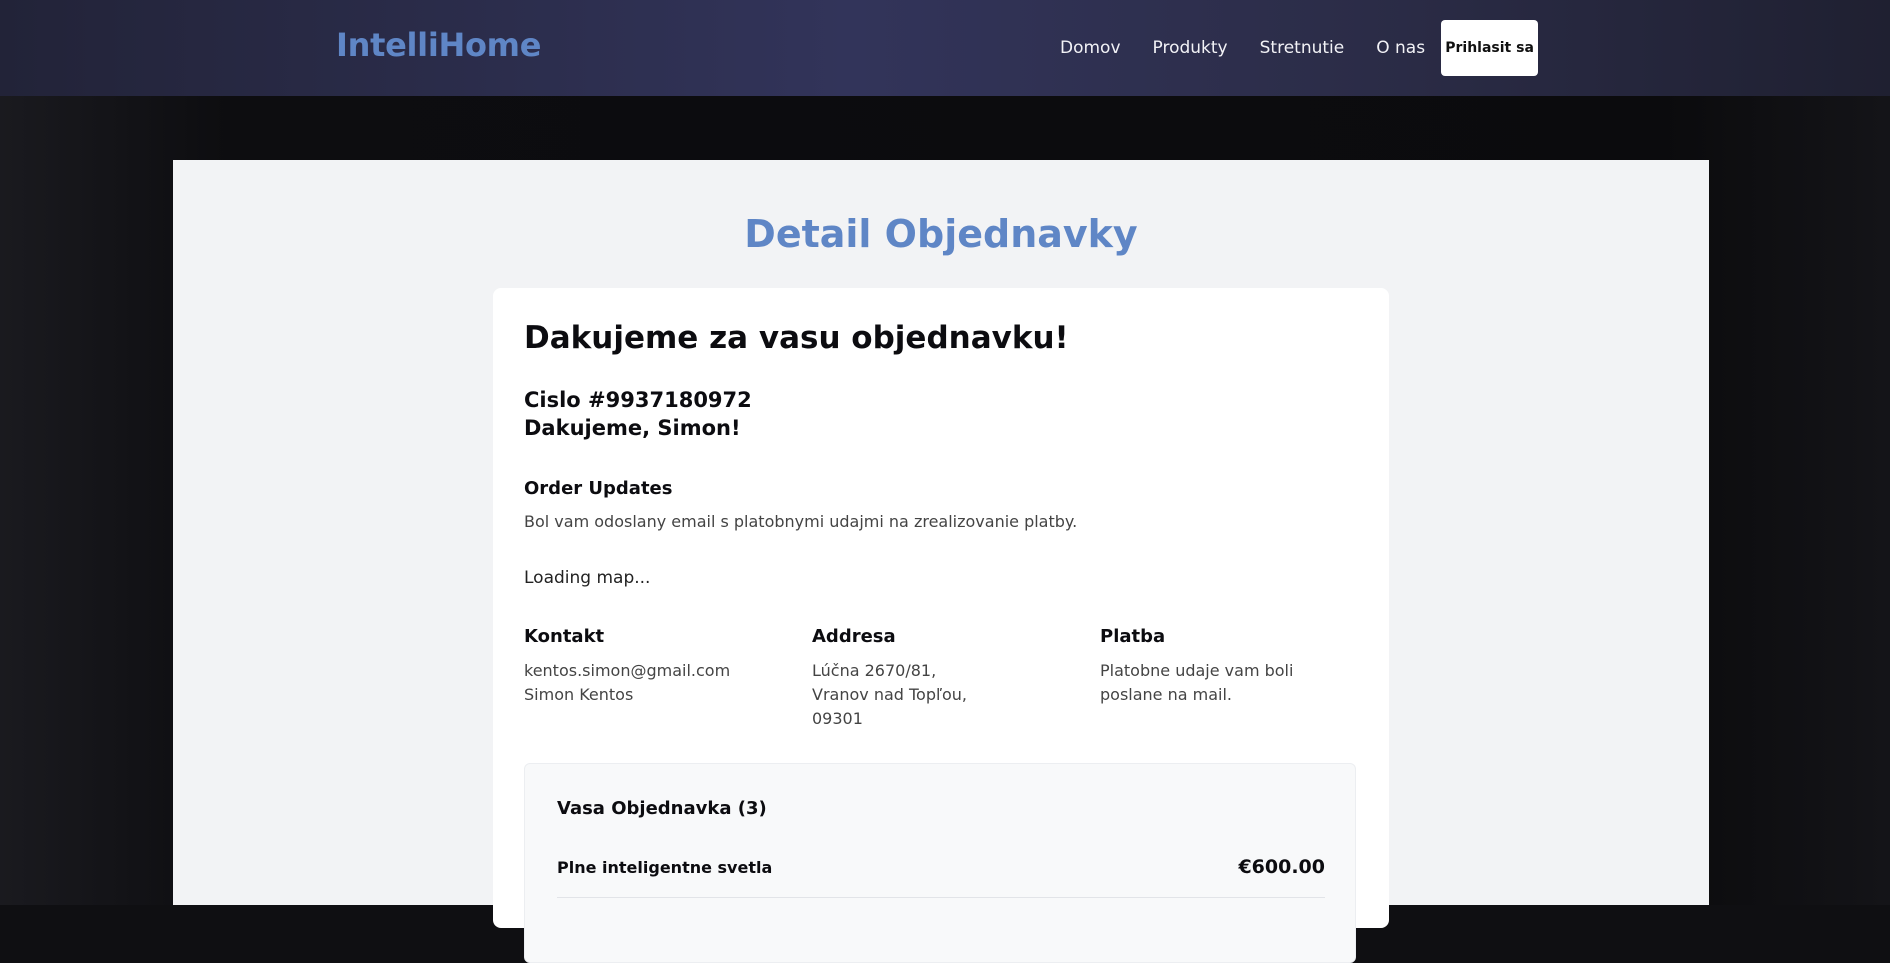 The image size is (1890, 963). I want to click on order-item-name: Plne inteligentne svetla, so click(665, 867).